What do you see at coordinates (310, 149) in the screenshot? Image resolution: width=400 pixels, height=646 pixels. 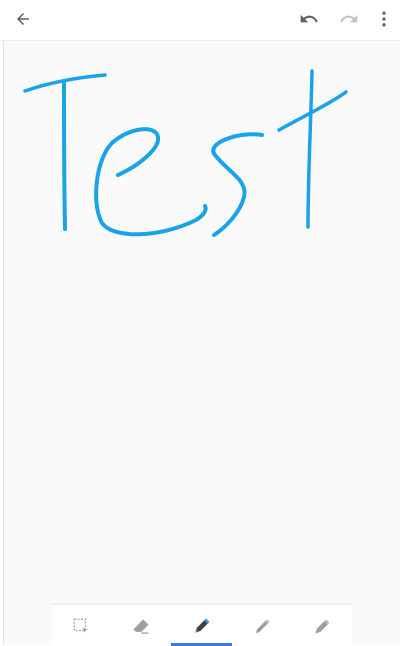 I see `stroke-t2-stem` at bounding box center [310, 149].